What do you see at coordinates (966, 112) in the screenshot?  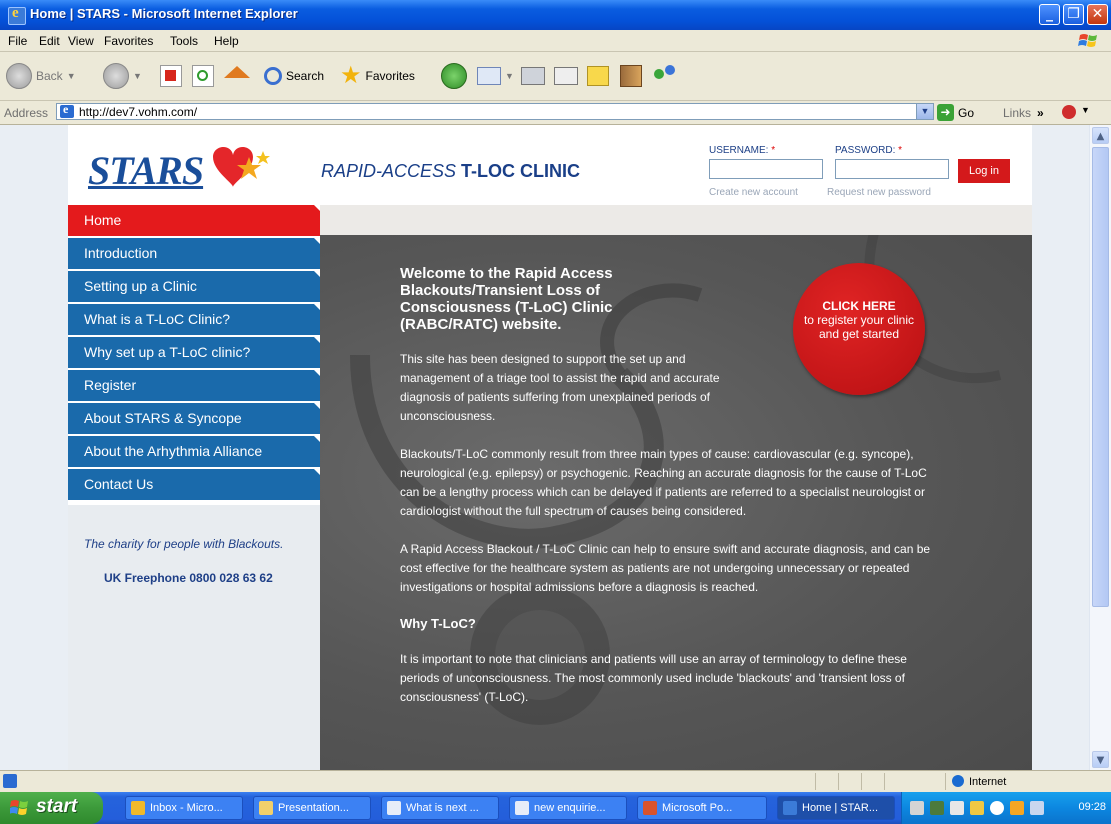 I see `go-label: Go` at bounding box center [966, 112].